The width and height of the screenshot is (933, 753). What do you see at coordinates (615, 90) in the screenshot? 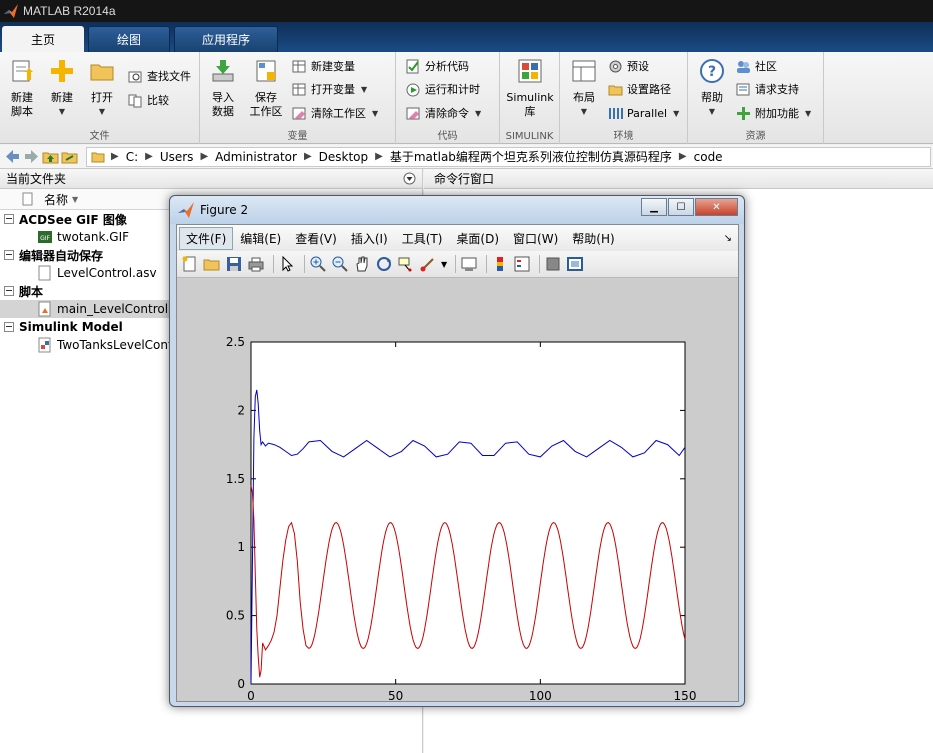
I see `set-path-icon` at bounding box center [615, 90].